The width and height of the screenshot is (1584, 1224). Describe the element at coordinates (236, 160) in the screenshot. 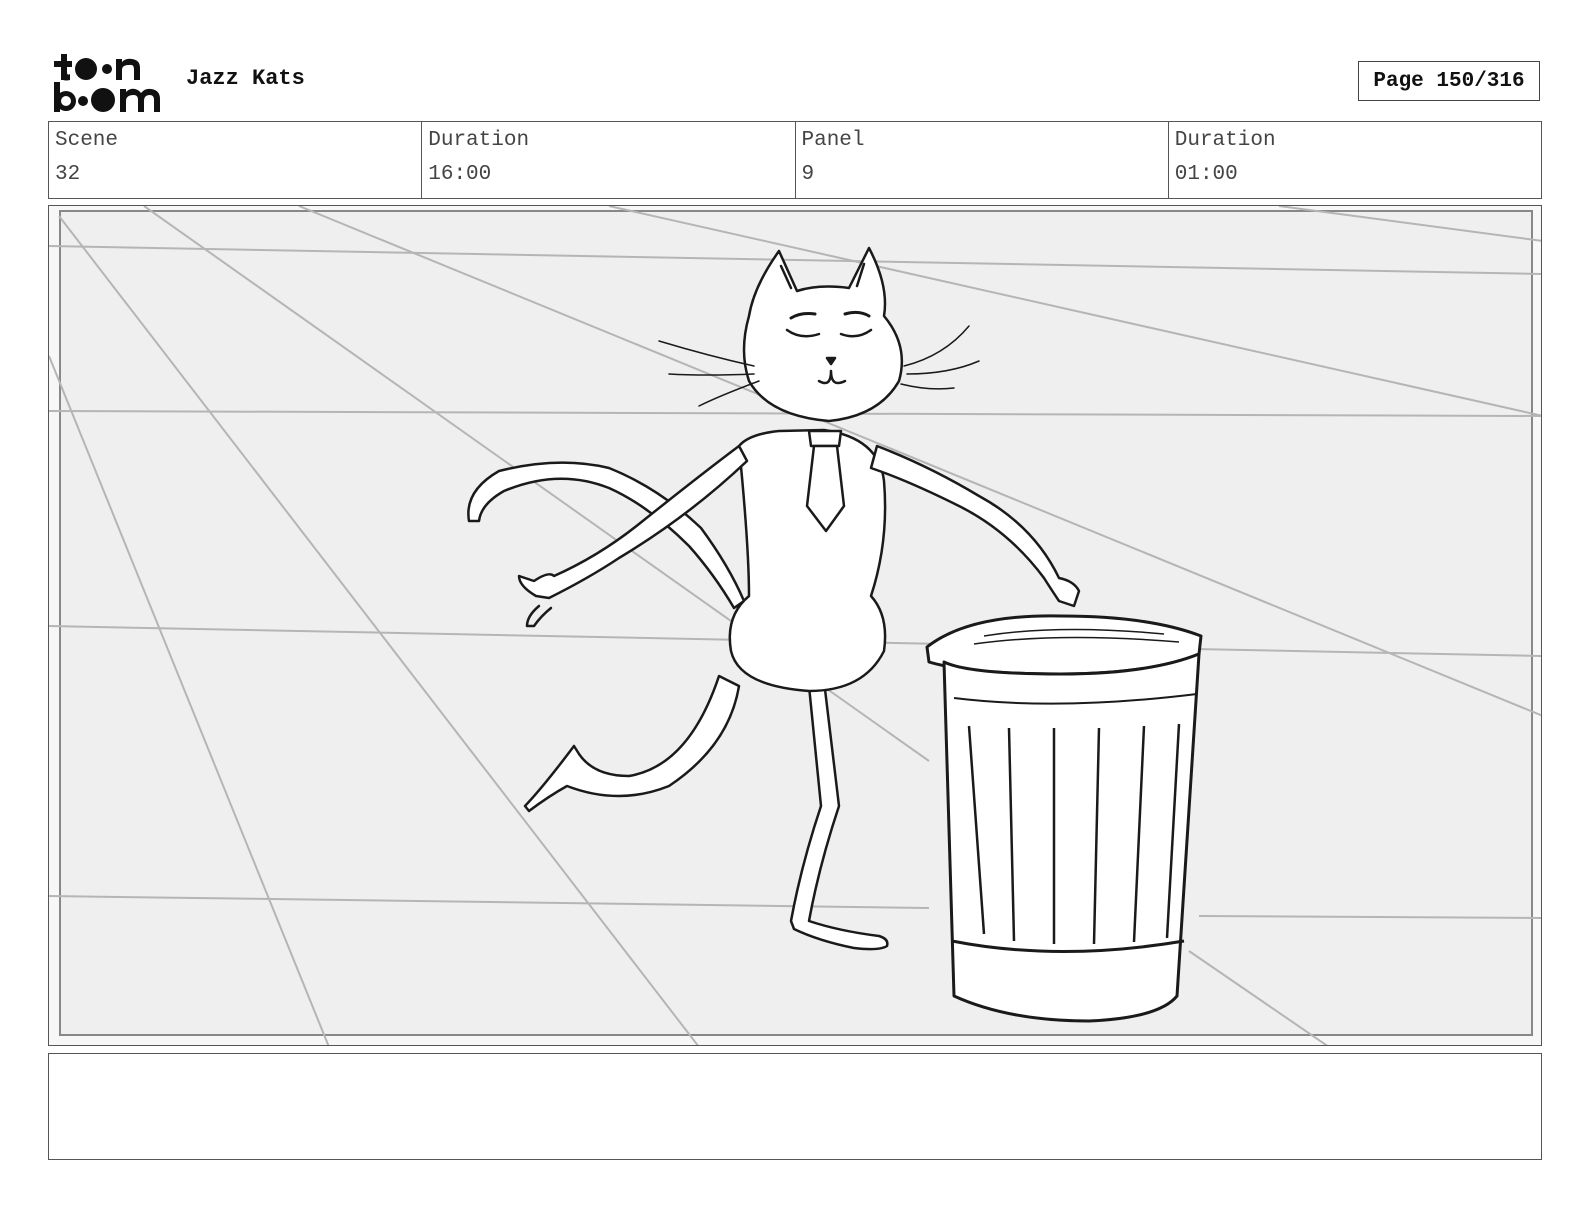

I see `scene-cell: Scene 32` at that location.